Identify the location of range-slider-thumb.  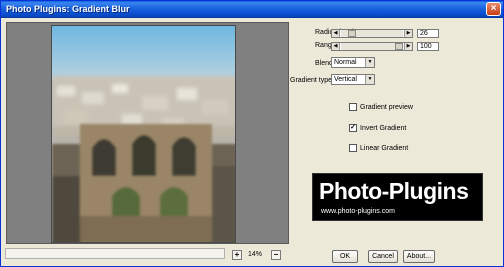
(399, 46).